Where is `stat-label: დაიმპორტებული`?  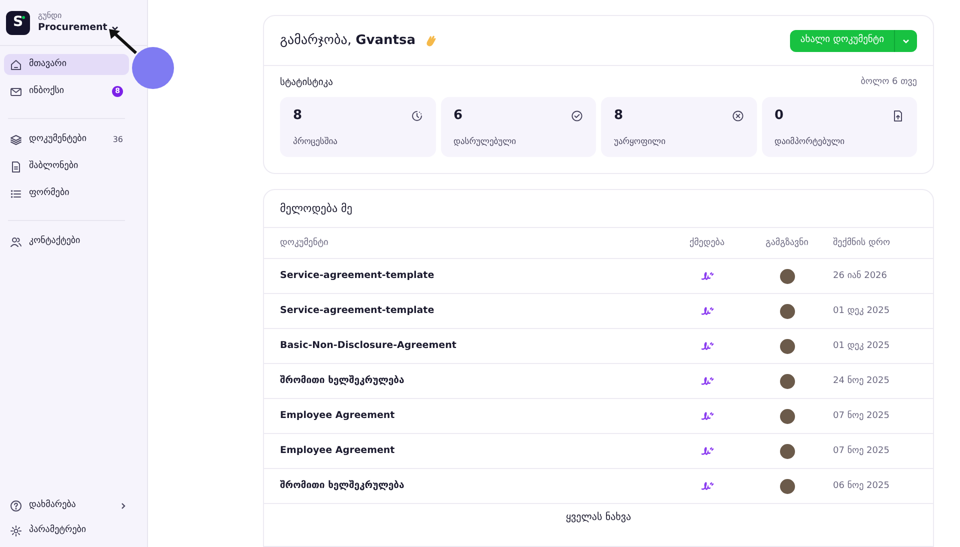
stat-label: დაიმპორტებული is located at coordinates (810, 142).